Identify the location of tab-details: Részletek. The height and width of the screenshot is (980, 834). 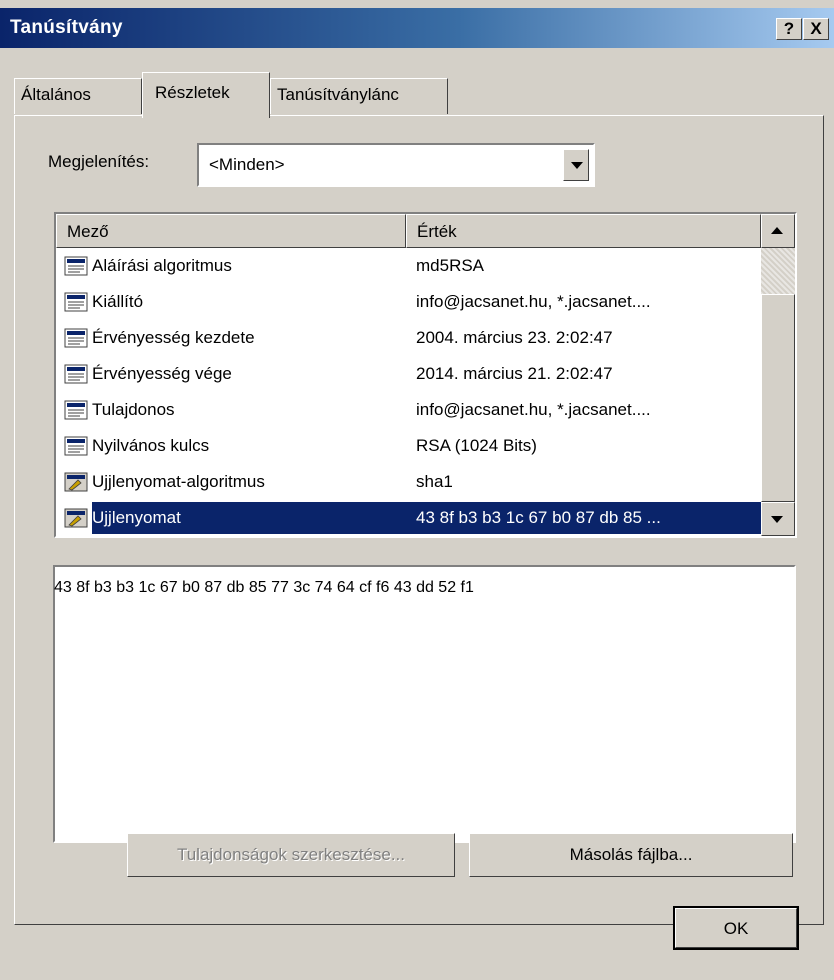
(206, 95).